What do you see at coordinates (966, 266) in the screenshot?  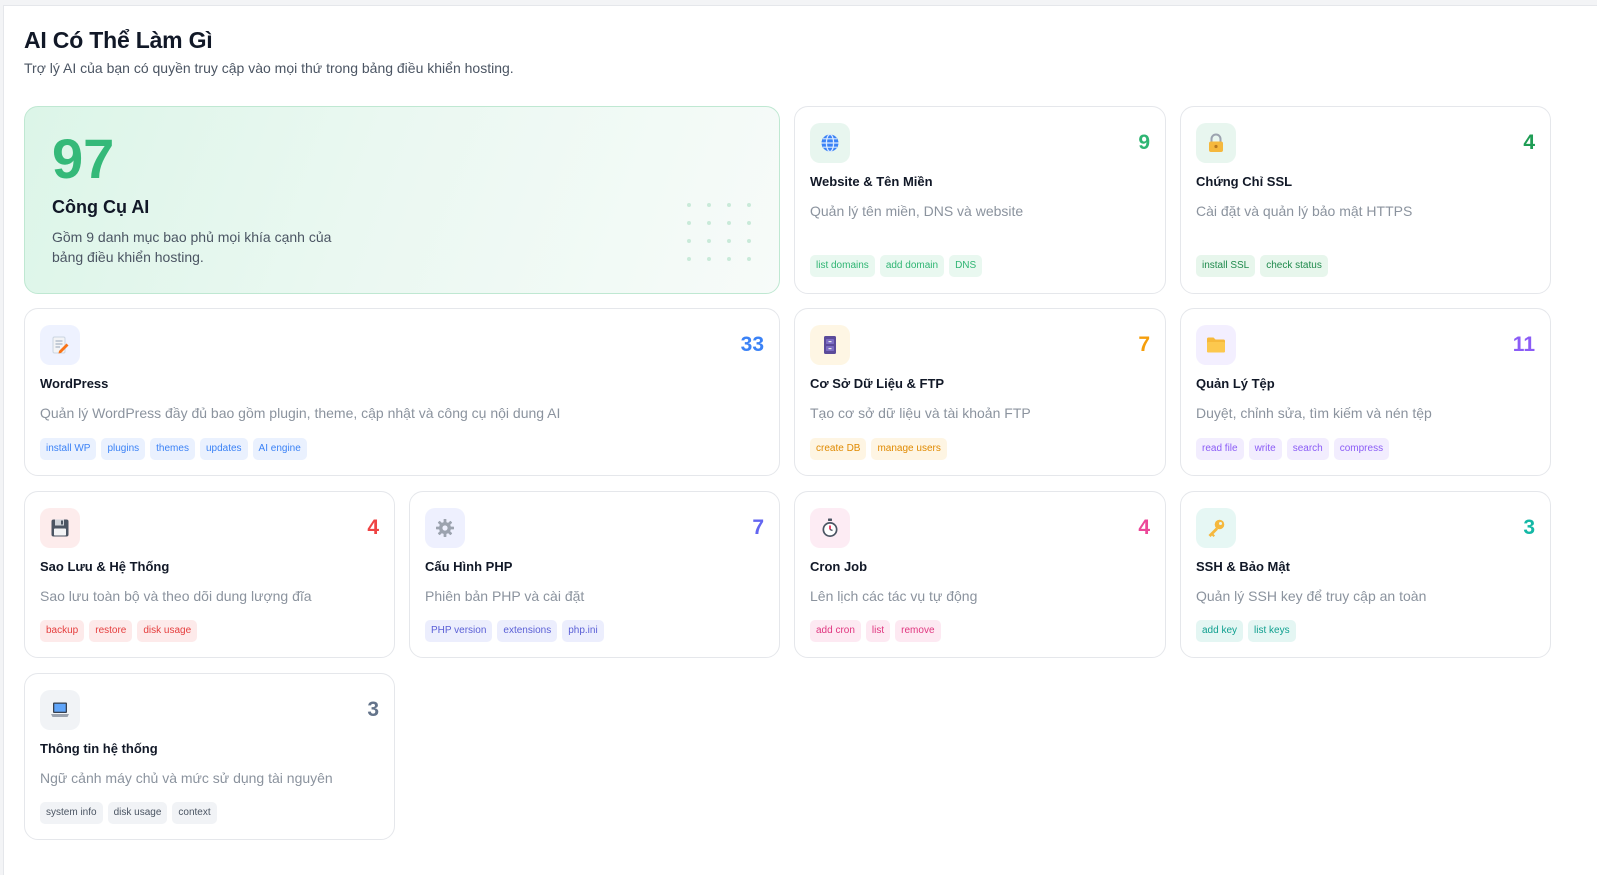 I see `tag: DNS` at bounding box center [966, 266].